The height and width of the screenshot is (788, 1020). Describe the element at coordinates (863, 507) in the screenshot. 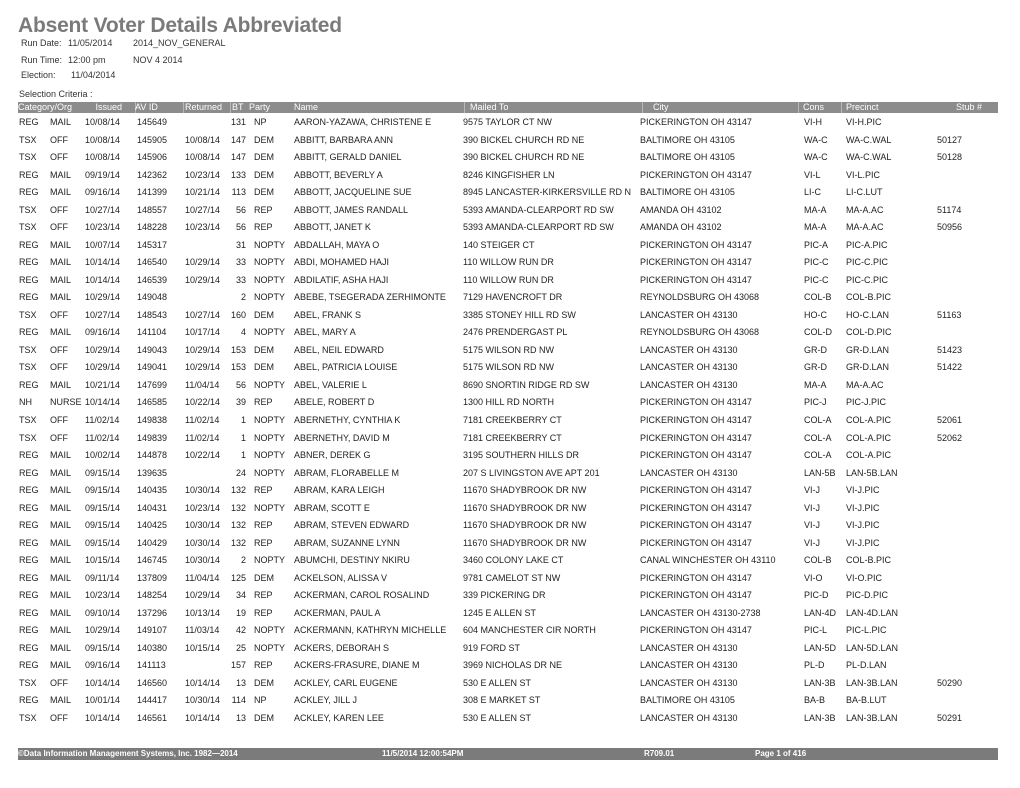

I see `cell-precinct: VI-J.PIC` at that location.